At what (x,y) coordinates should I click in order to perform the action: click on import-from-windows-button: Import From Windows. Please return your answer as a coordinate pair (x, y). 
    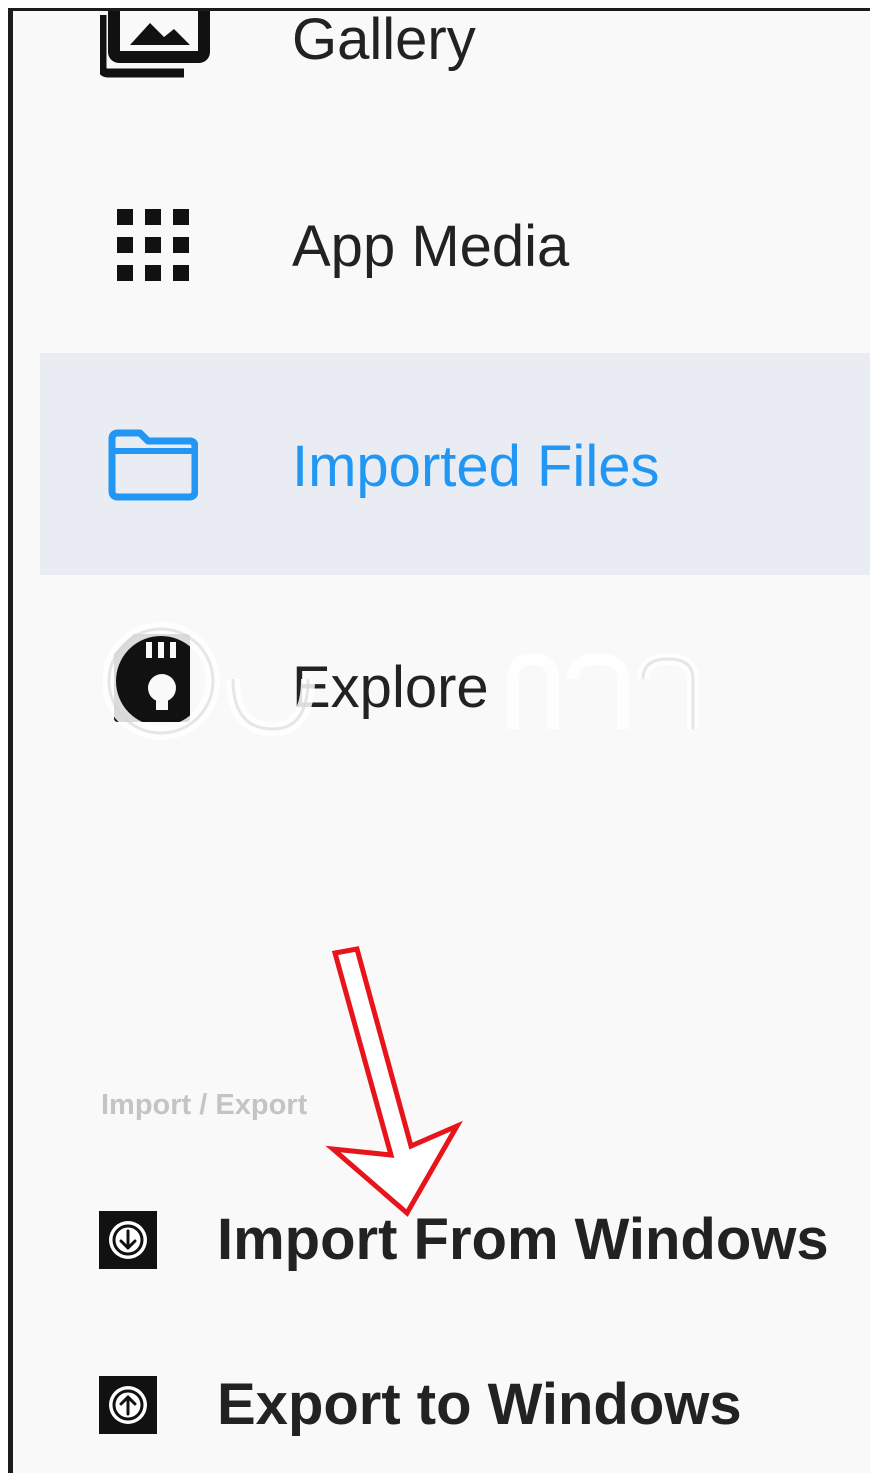
    Looking at the image, I should click on (476, 1241).